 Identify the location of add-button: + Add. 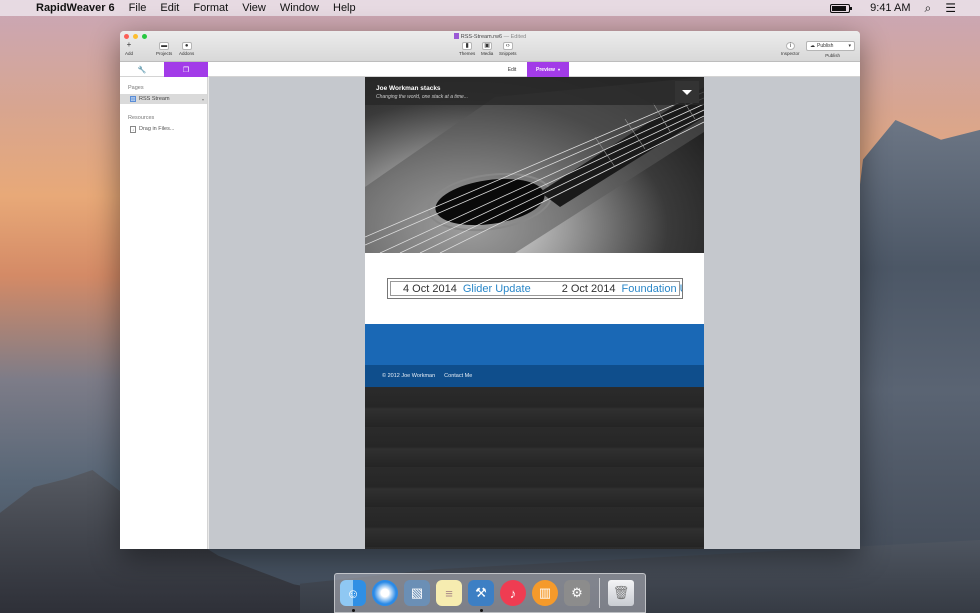
(129, 48).